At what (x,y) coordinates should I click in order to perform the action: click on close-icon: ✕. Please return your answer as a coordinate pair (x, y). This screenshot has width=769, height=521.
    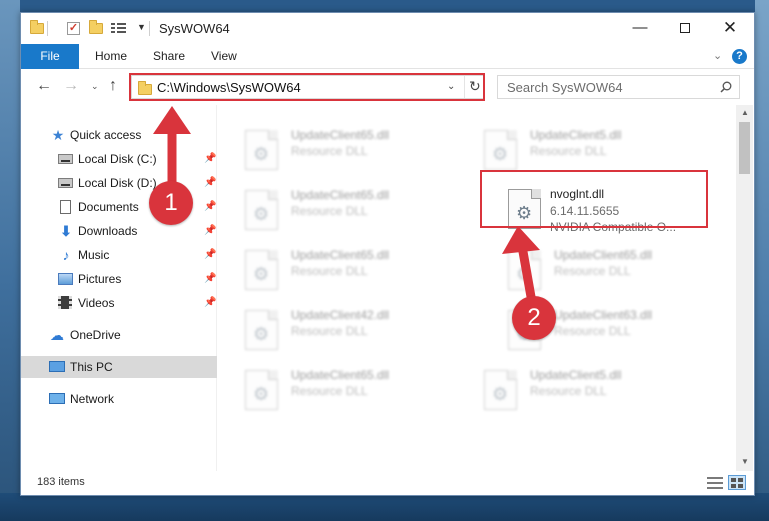
    Looking at the image, I should click on (730, 27).